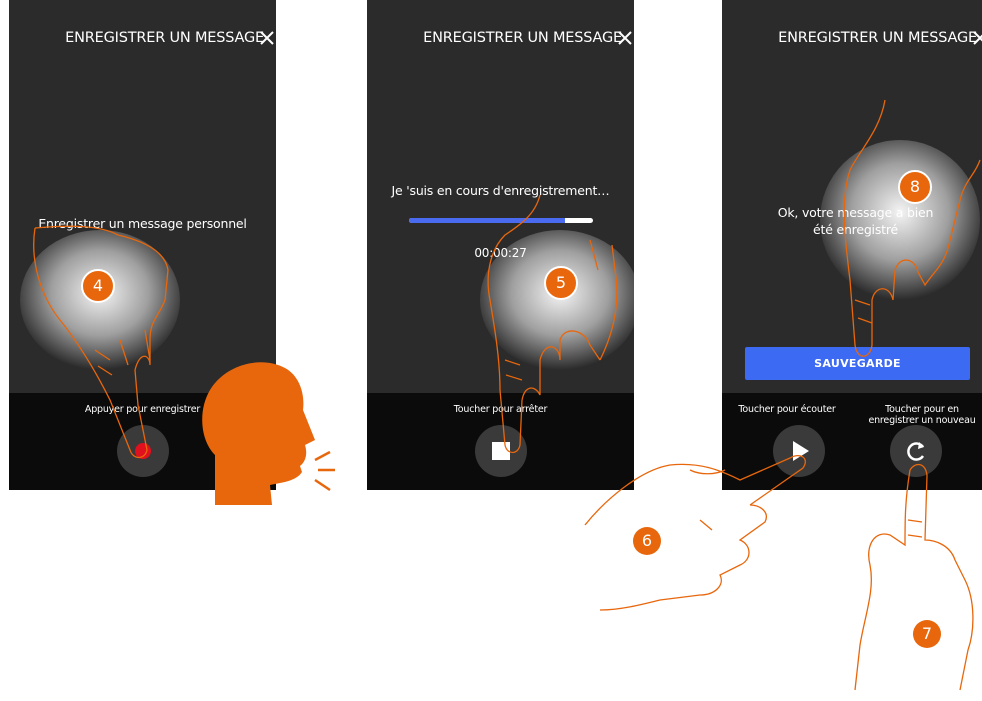 This screenshot has height=701, width=982. What do you see at coordinates (927, 634) in the screenshot?
I see `step-7-callout: 7` at bounding box center [927, 634].